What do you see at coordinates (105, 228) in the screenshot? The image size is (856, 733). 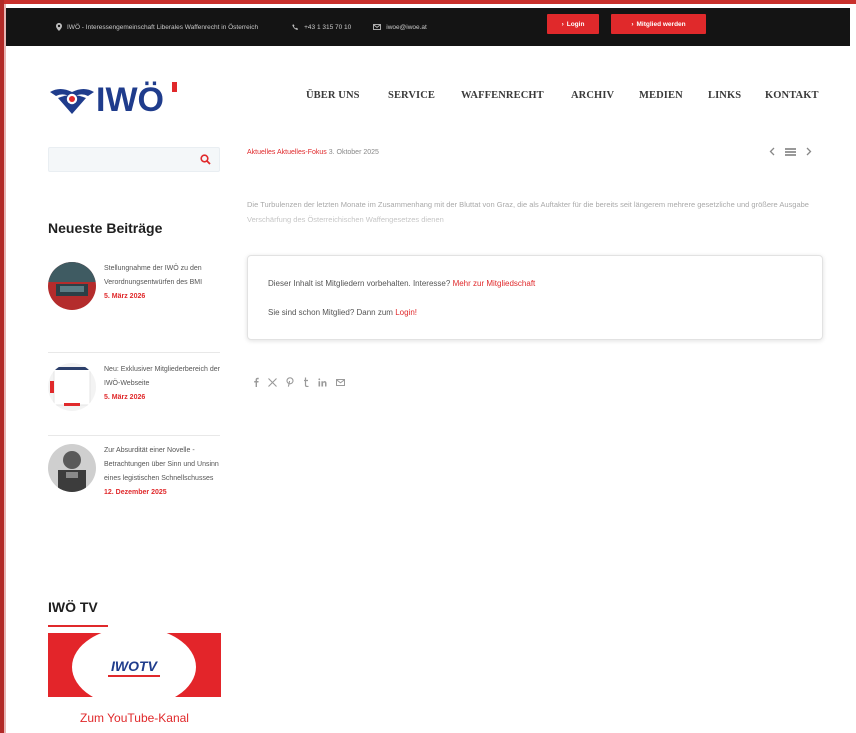 I see `recent-posts-title: Neueste Beiträge` at bounding box center [105, 228].